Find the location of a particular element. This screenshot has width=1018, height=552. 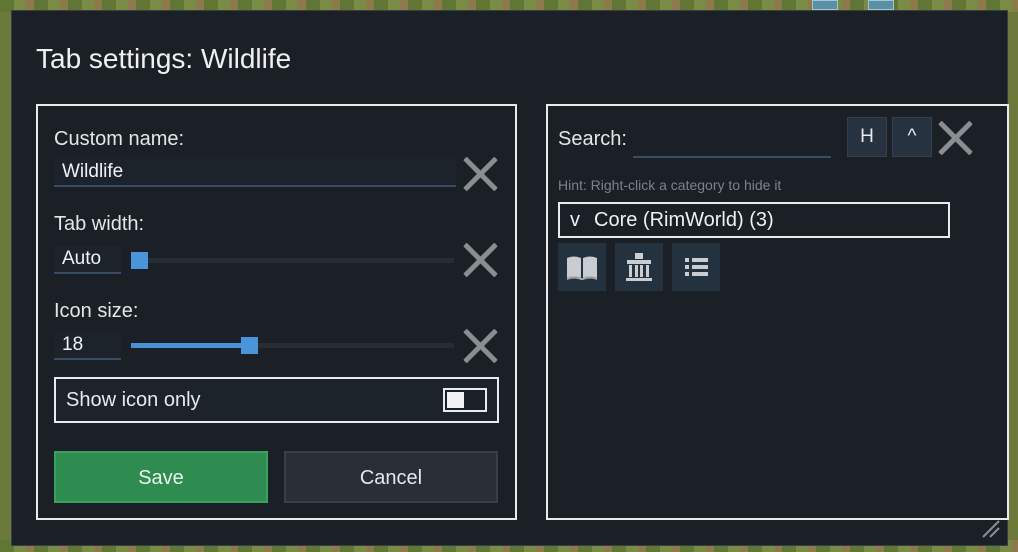

custom-name-label: Custom name: is located at coordinates (119, 139).